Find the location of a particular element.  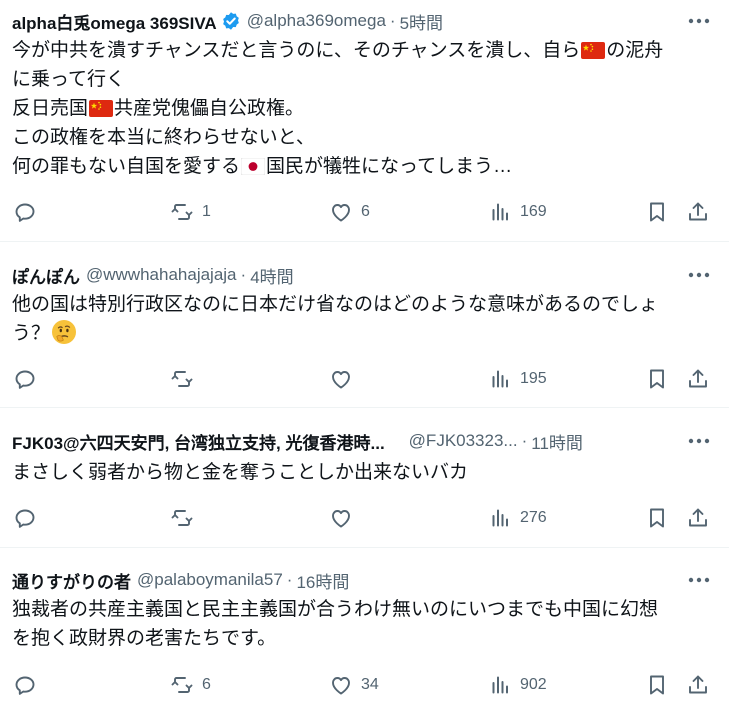

post-text-segment: この政権を本当に終わらせないと、 is located at coordinates (163, 137).